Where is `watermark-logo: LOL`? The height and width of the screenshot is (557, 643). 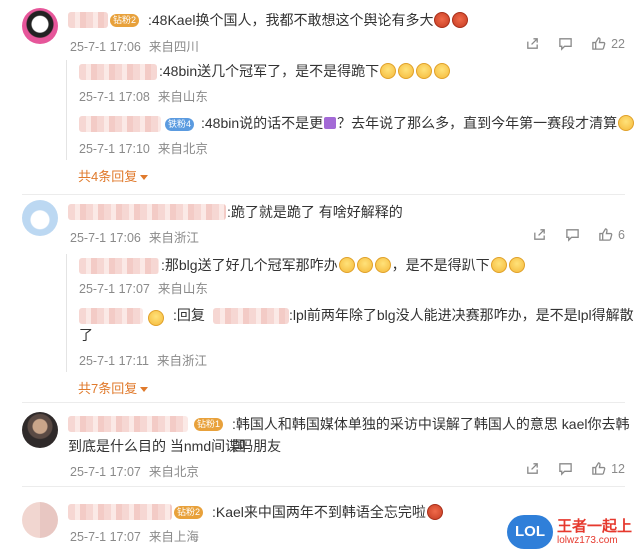 watermark-logo: LOL is located at coordinates (530, 532).